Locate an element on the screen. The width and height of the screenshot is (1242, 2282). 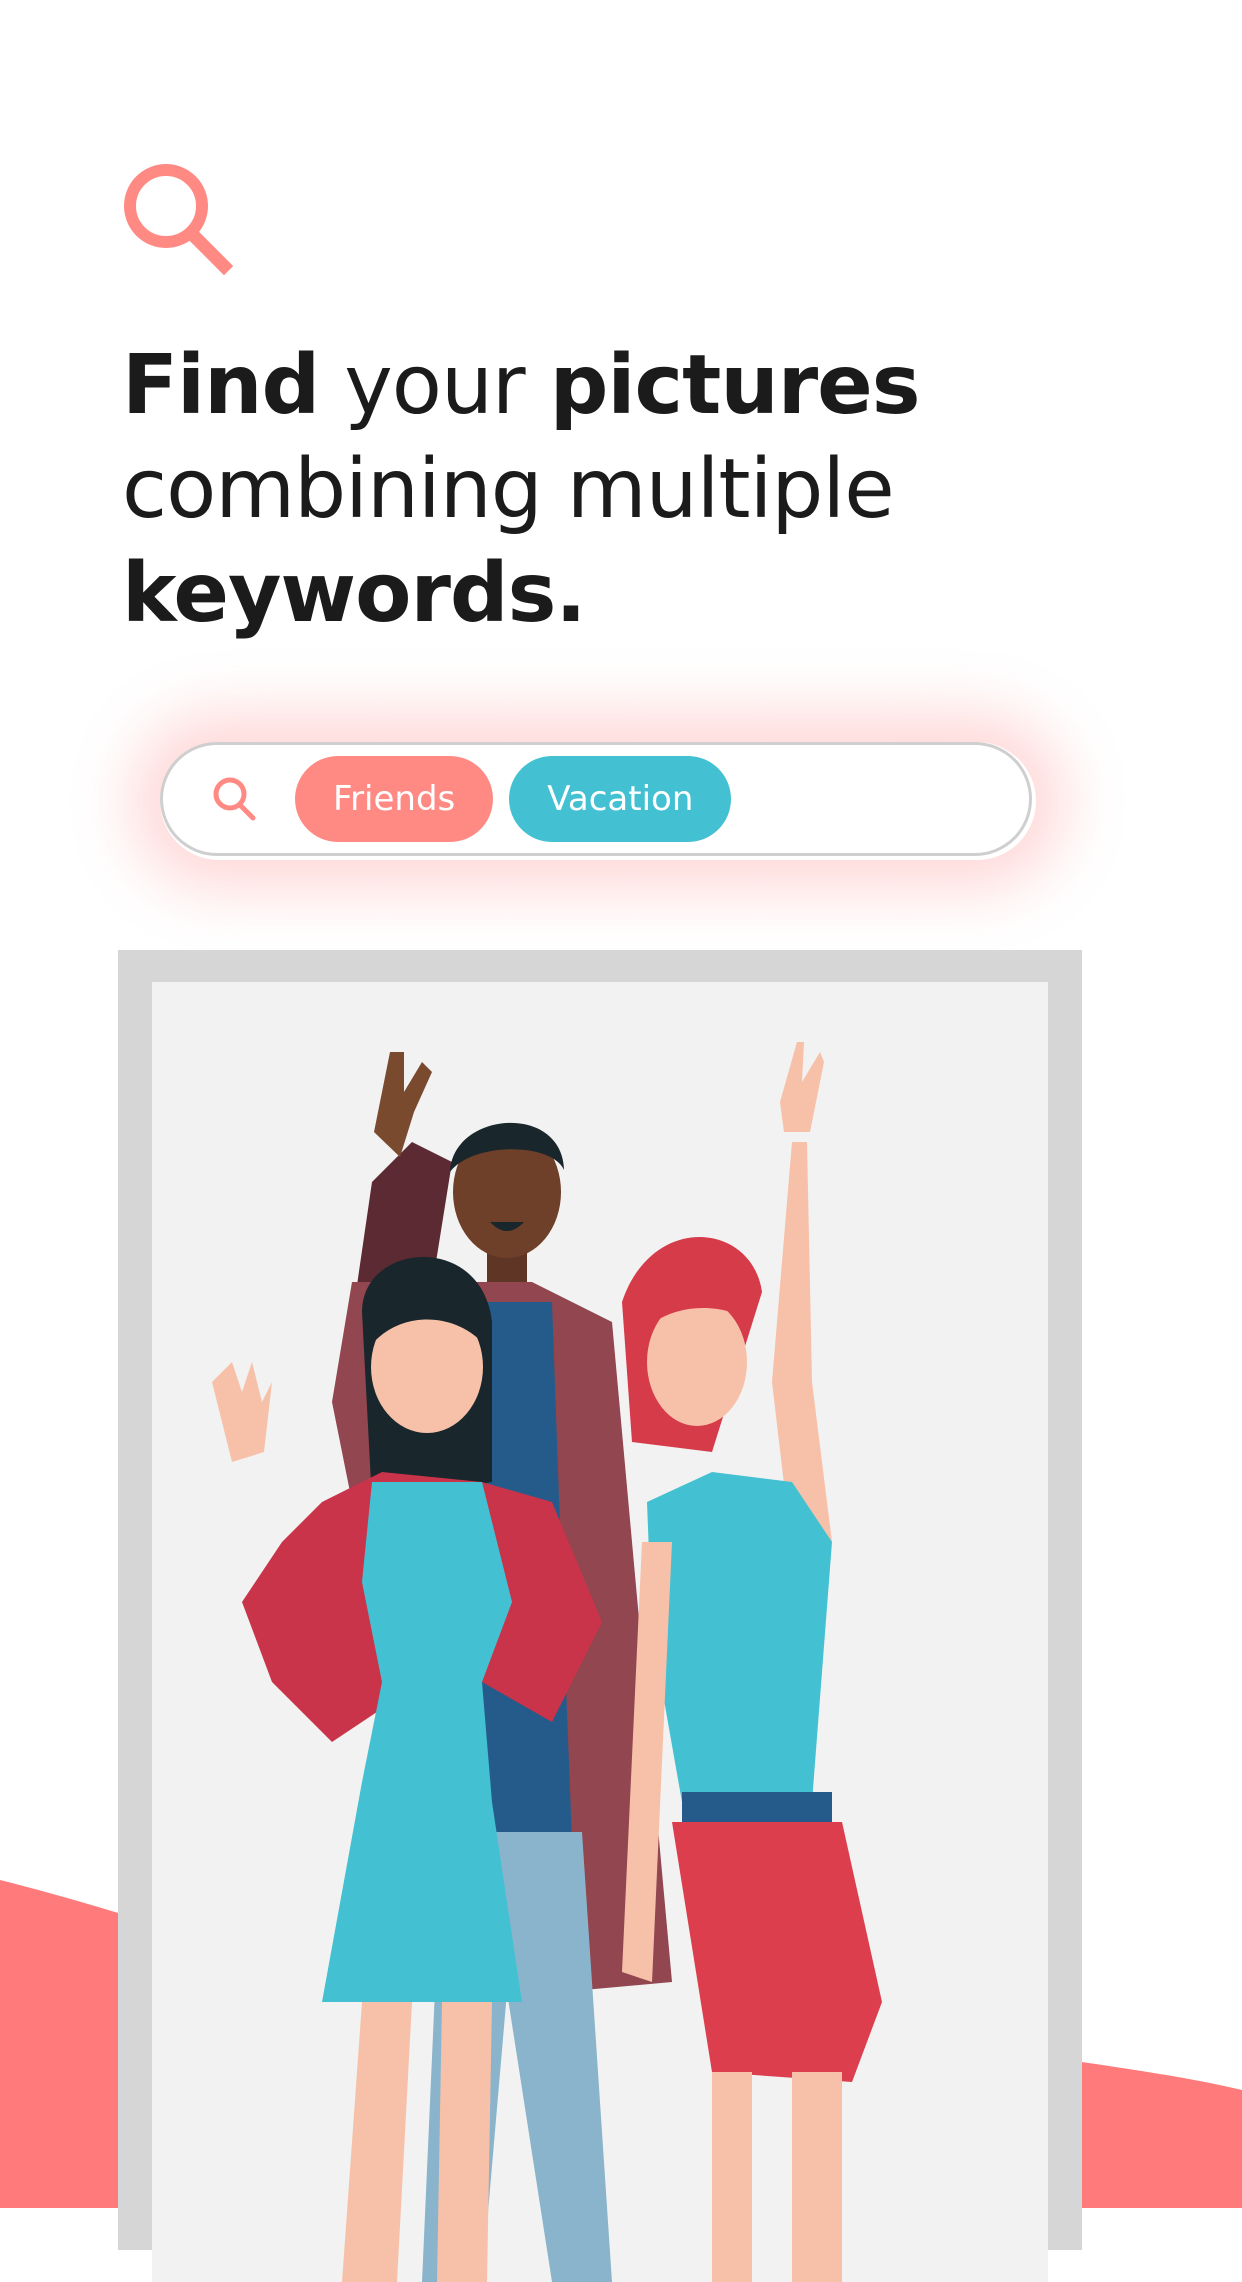
keyword-chip-vacation: Vacation is located at coordinates (620, 799).